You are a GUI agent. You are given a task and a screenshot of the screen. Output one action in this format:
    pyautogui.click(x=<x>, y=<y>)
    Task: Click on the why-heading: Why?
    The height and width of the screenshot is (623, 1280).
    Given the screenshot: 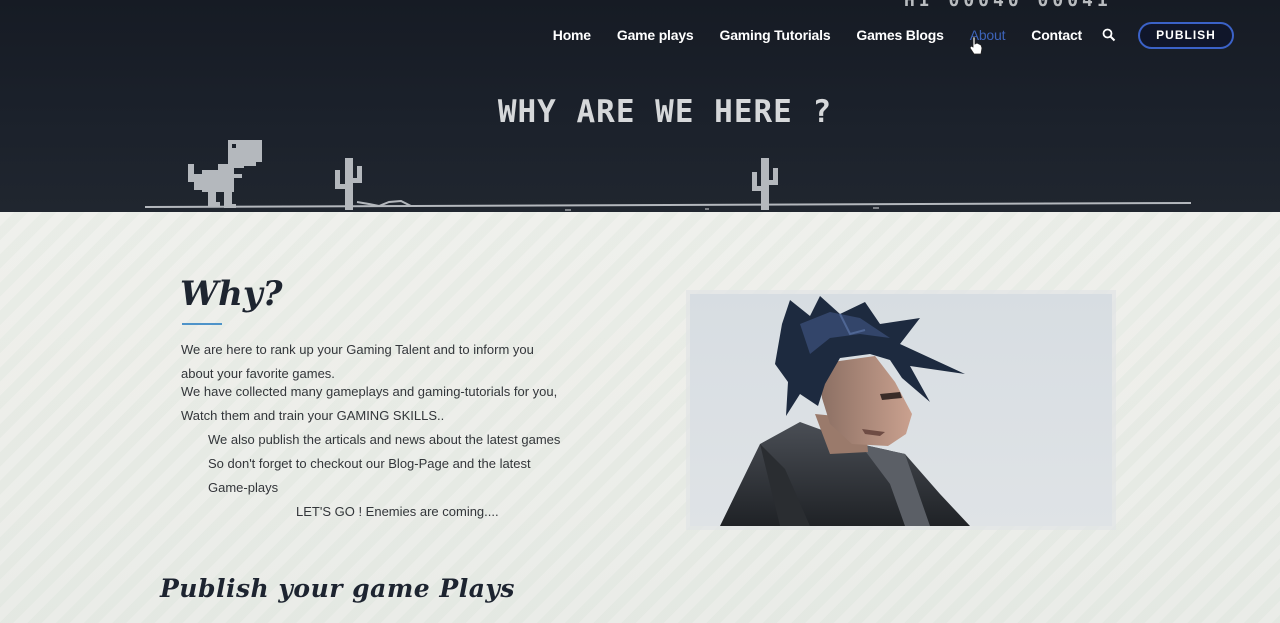 What is the action you would take?
    pyautogui.click(x=231, y=294)
    